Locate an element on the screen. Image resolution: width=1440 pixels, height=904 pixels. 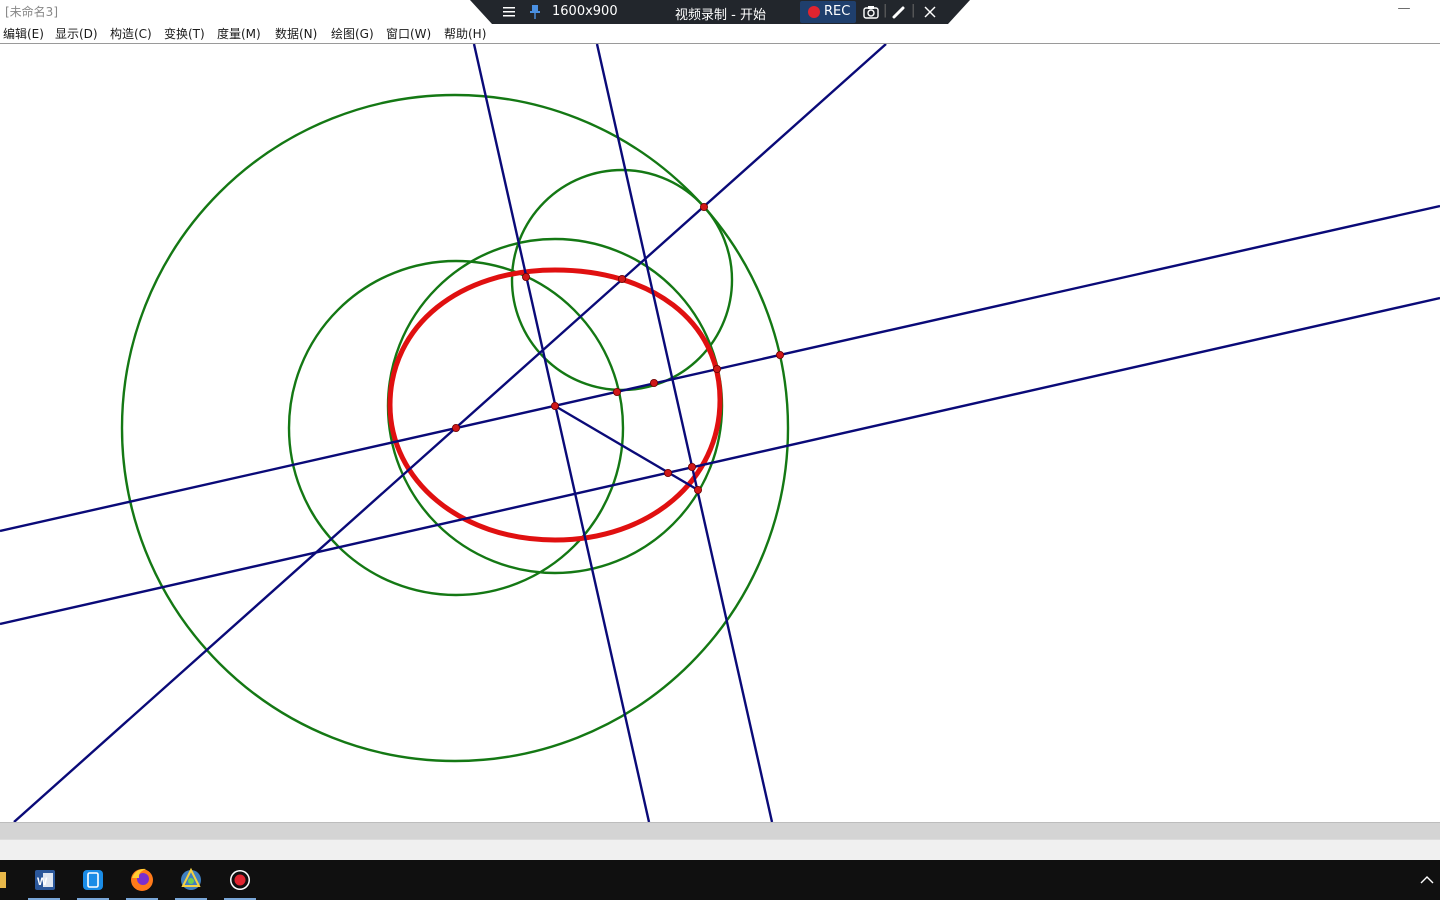
pen-icon is located at coordinates (899, 12).